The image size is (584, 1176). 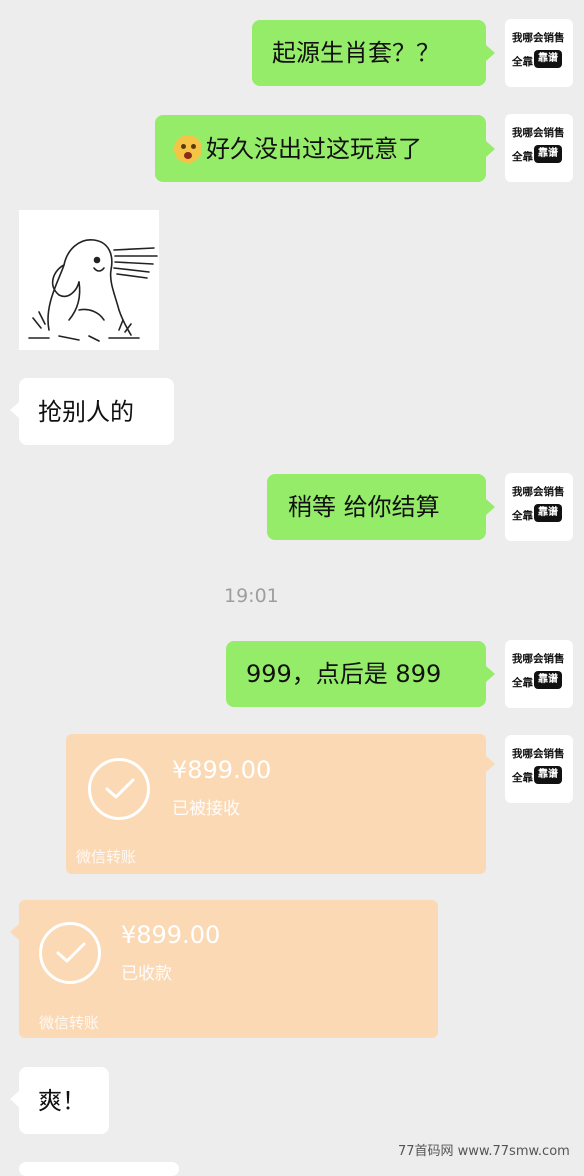 I want to click on message-bubble-sent: 起源生肖套？？, so click(x=369, y=53).